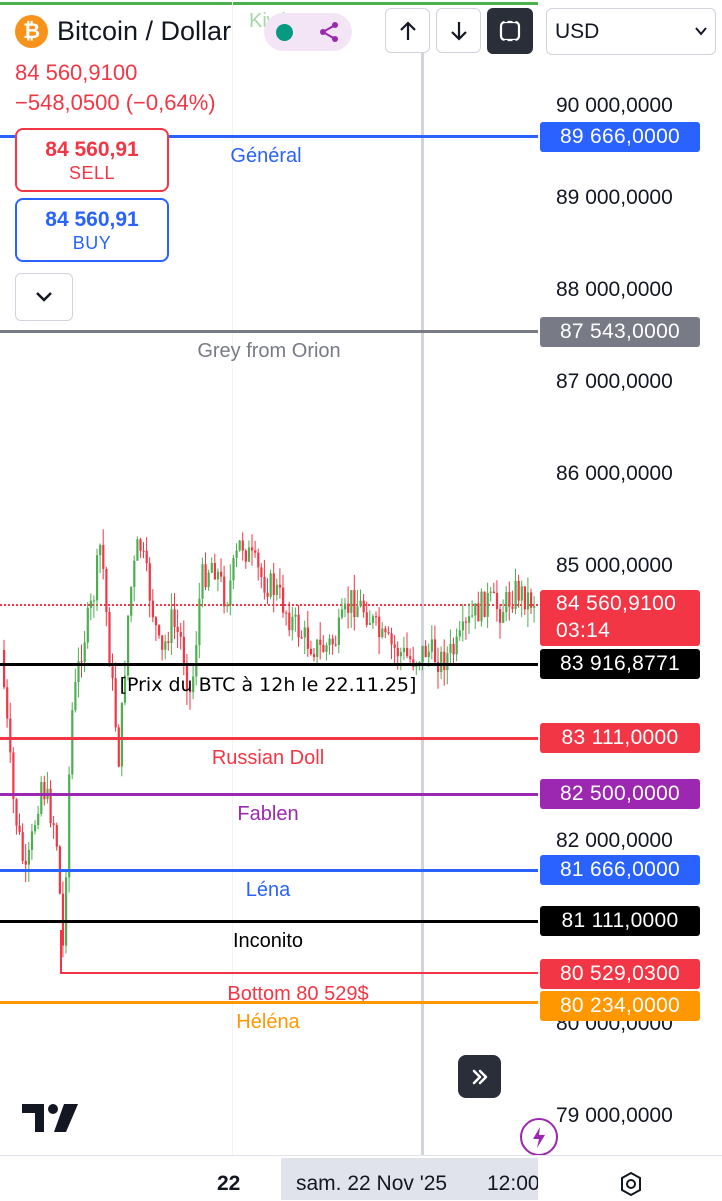  I want to click on expand-trade-button, so click(44, 297).